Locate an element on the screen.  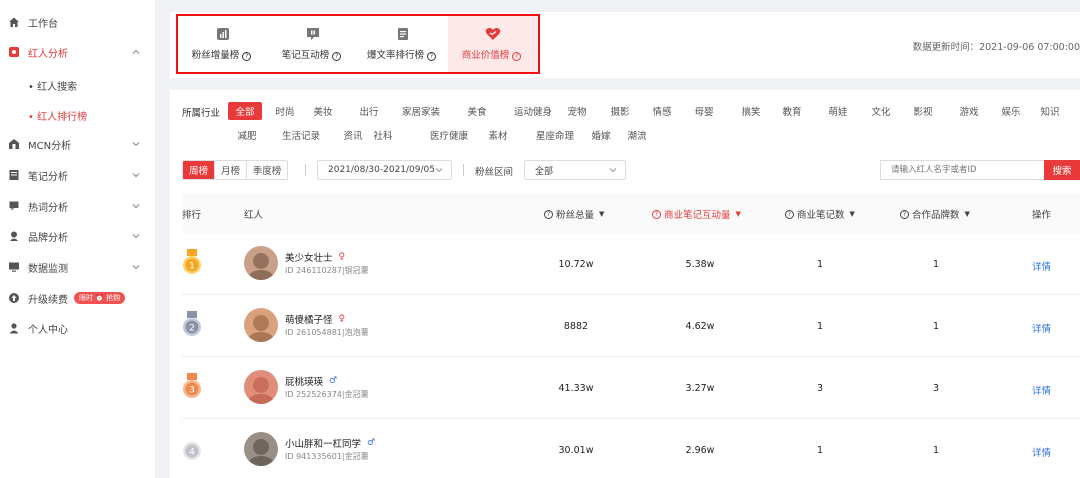
industry-chip: 美食 is located at coordinates (477, 111).